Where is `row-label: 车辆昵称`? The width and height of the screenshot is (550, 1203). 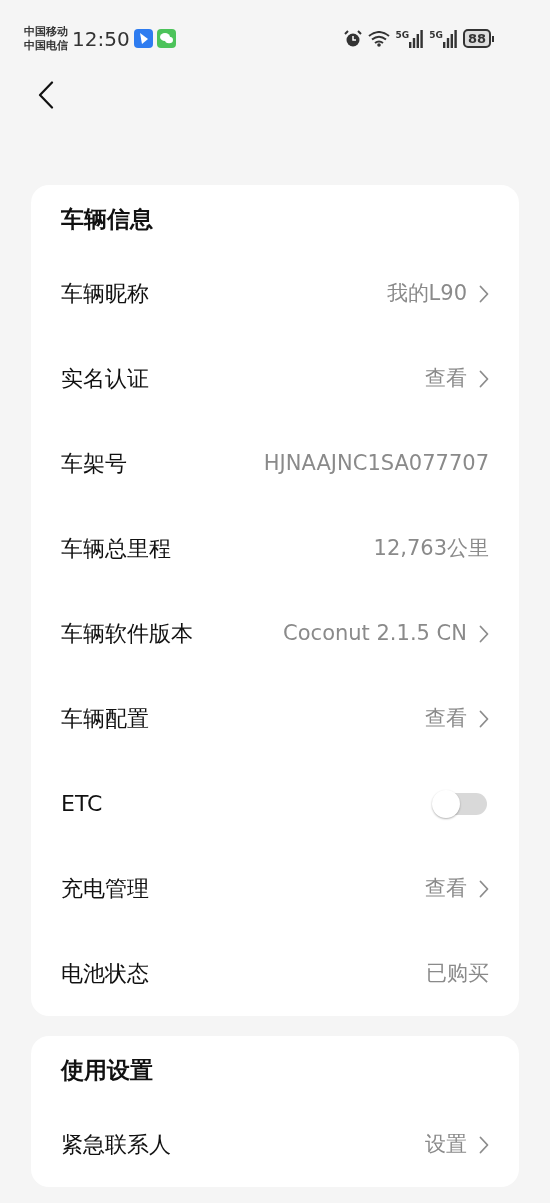 row-label: 车辆昵称 is located at coordinates (105, 294).